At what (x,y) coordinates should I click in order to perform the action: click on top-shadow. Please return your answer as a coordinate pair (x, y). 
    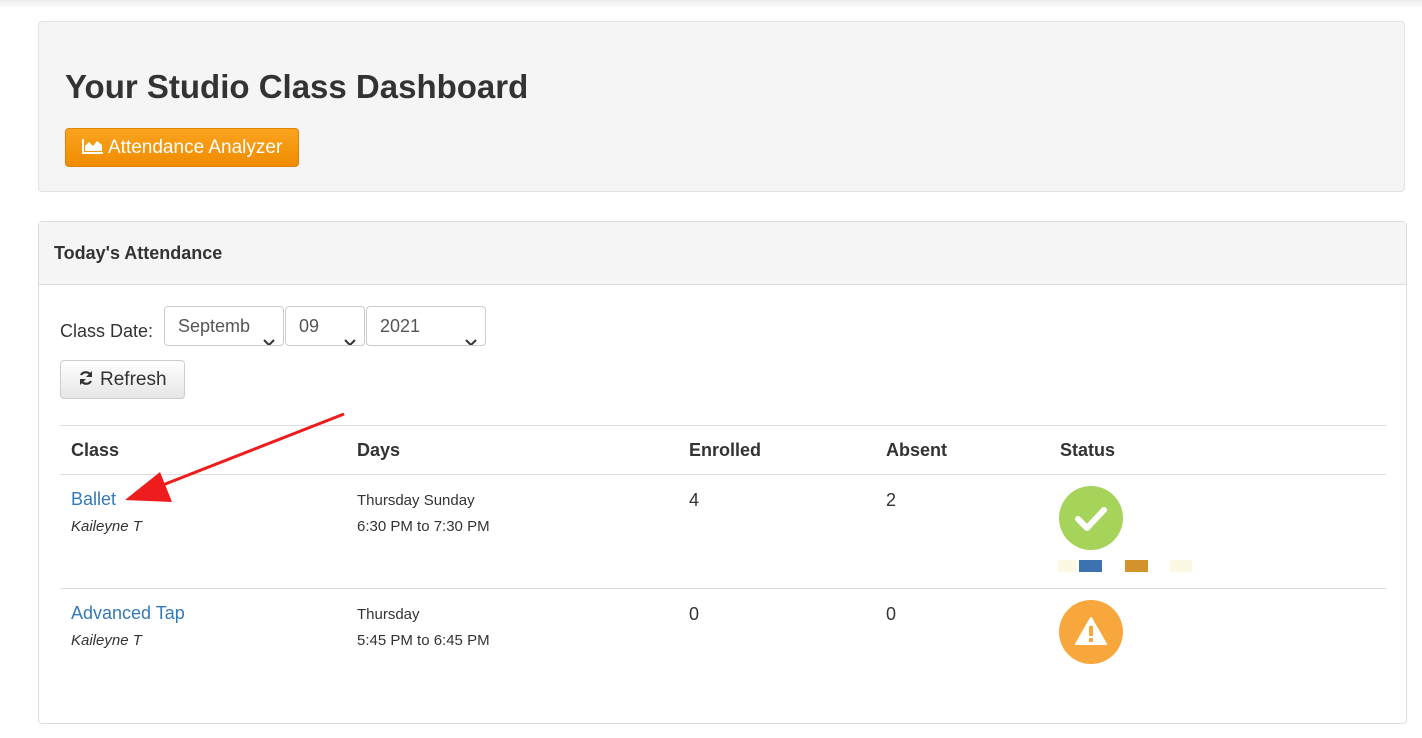
    Looking at the image, I should click on (711, 4).